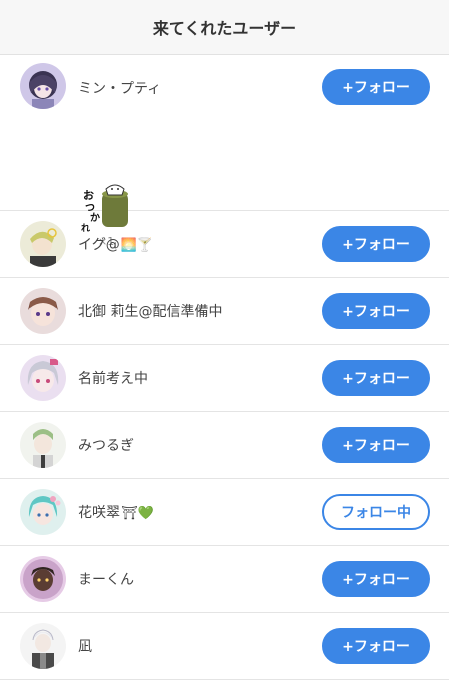 The width and height of the screenshot is (449, 680). What do you see at coordinates (376, 512) in the screenshot?
I see `following-button: フォロー中` at bounding box center [376, 512].